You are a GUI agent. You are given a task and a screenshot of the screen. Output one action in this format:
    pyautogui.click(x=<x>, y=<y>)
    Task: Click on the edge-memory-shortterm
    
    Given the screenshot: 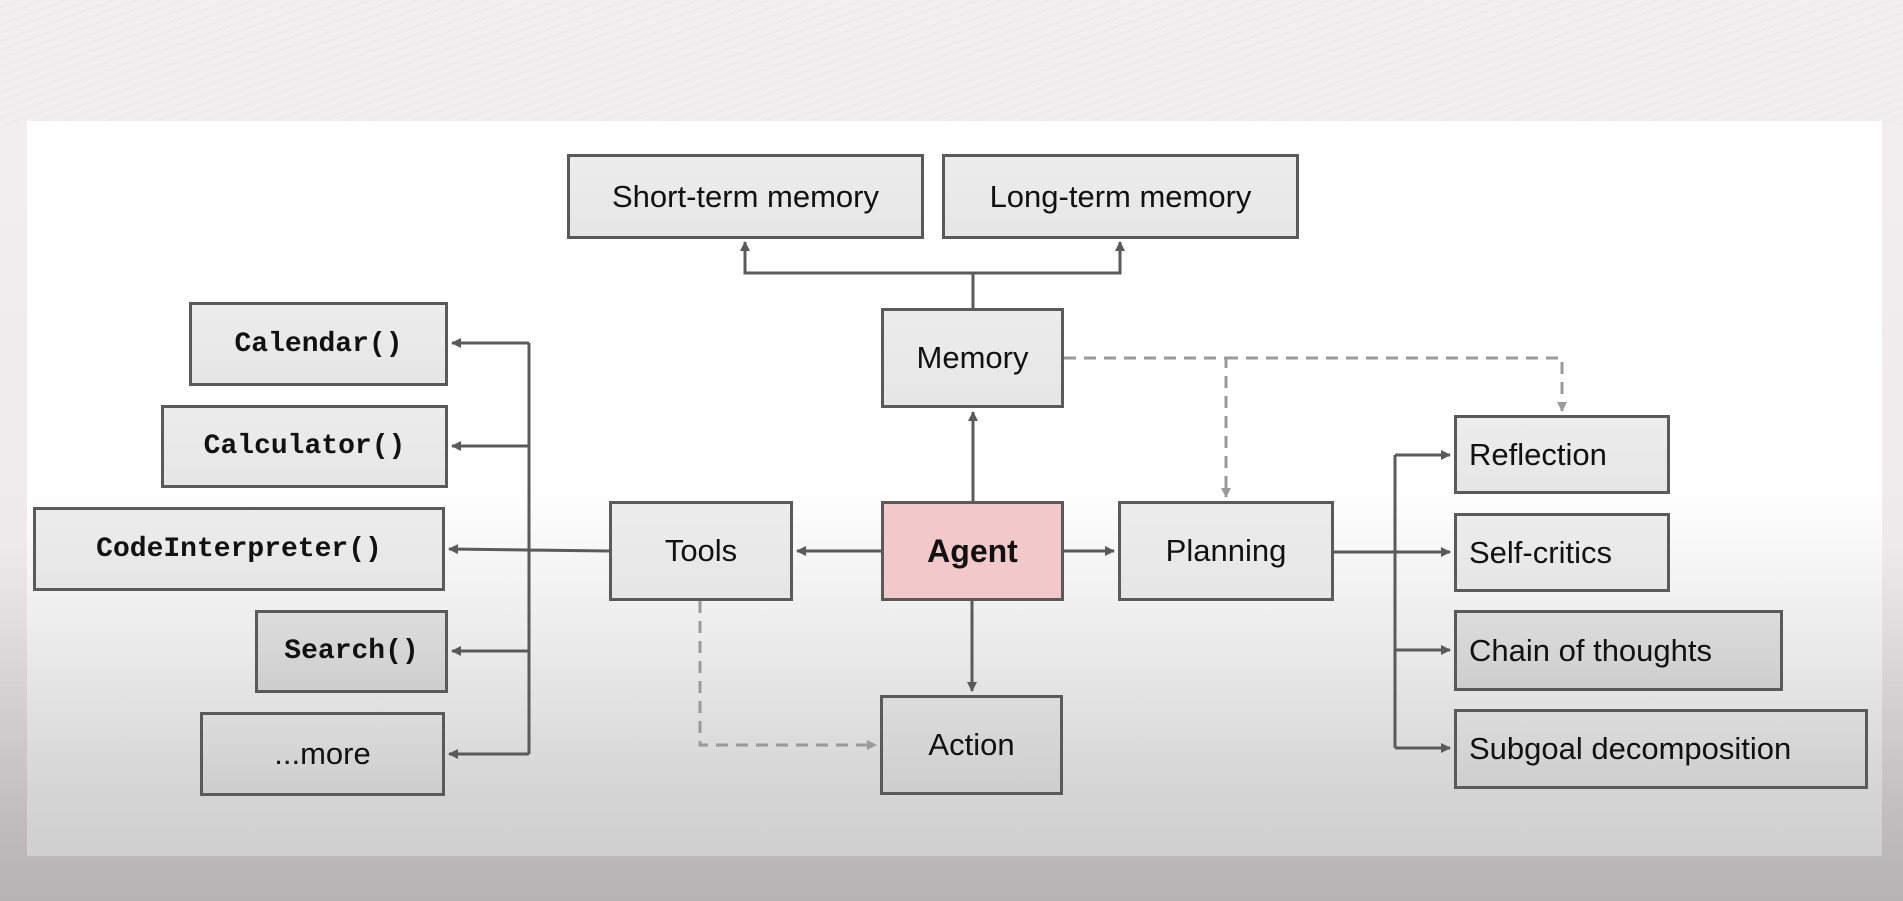 What is the action you would take?
    pyautogui.click(x=857, y=274)
    